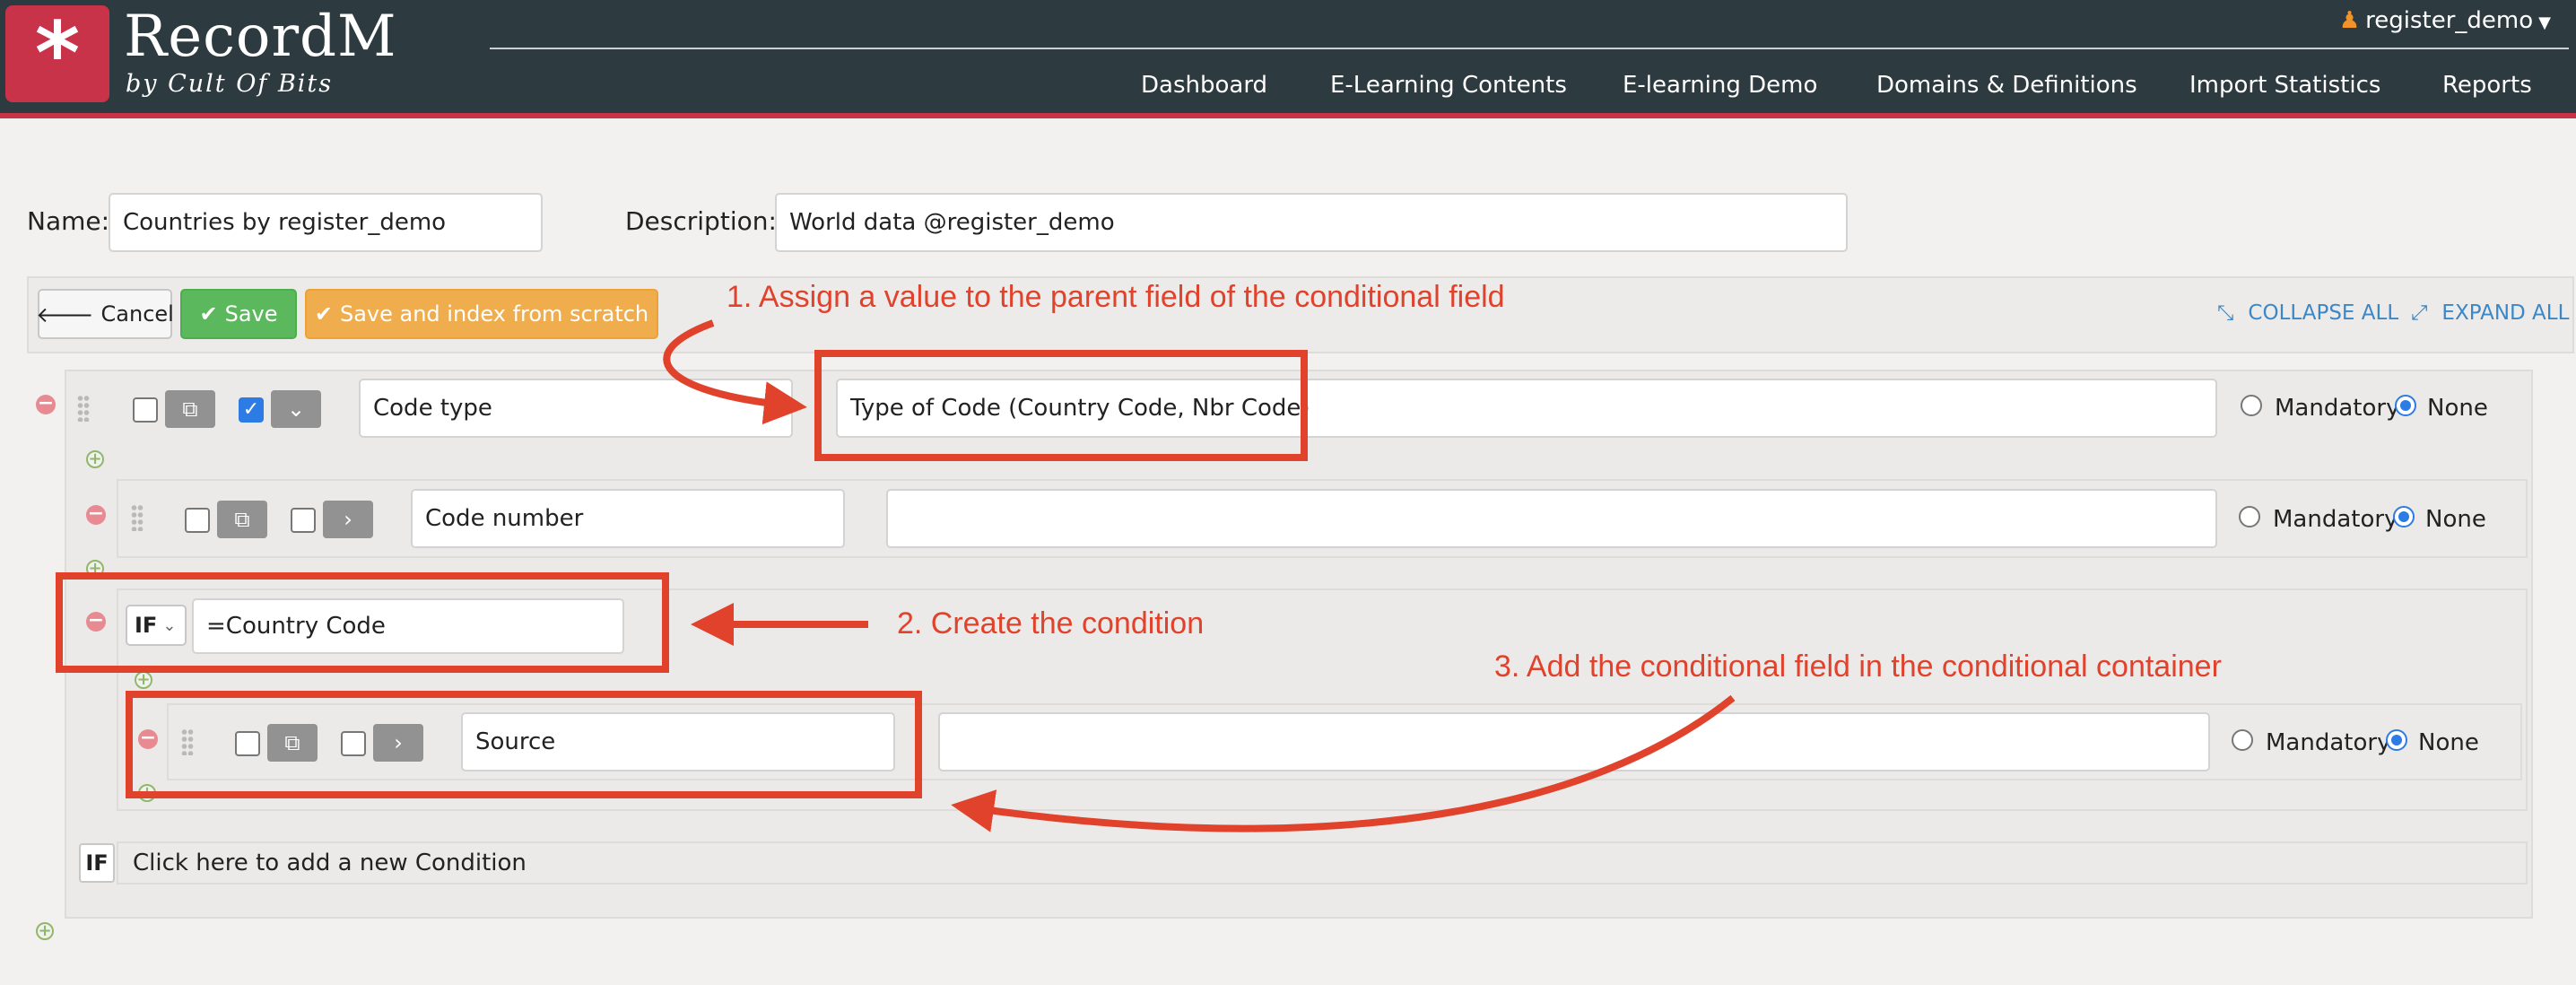 This screenshot has height=985, width=2576. What do you see at coordinates (735, 372) in the screenshot?
I see `arrow-step1` at bounding box center [735, 372].